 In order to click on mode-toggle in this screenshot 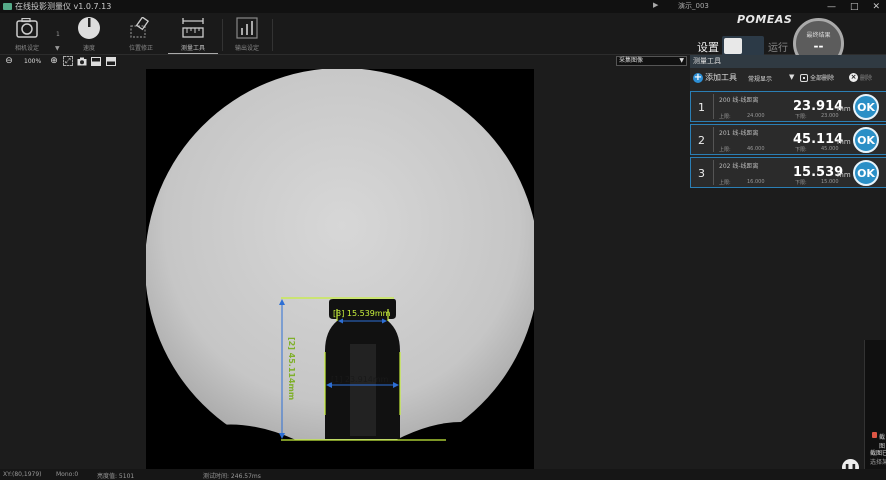, I will do `click(743, 46)`.